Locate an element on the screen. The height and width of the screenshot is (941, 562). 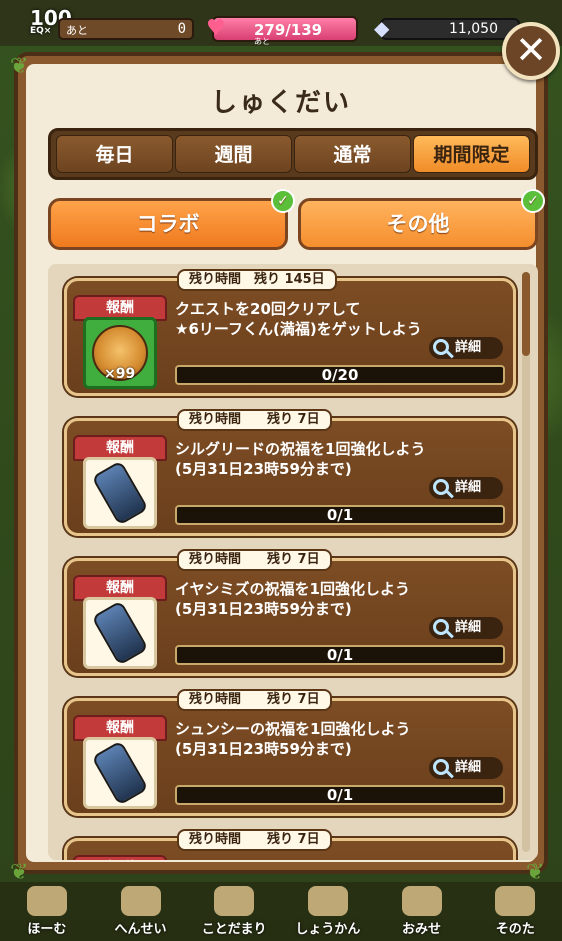
tab-limited: 期間限定 is located at coordinates (471, 154).